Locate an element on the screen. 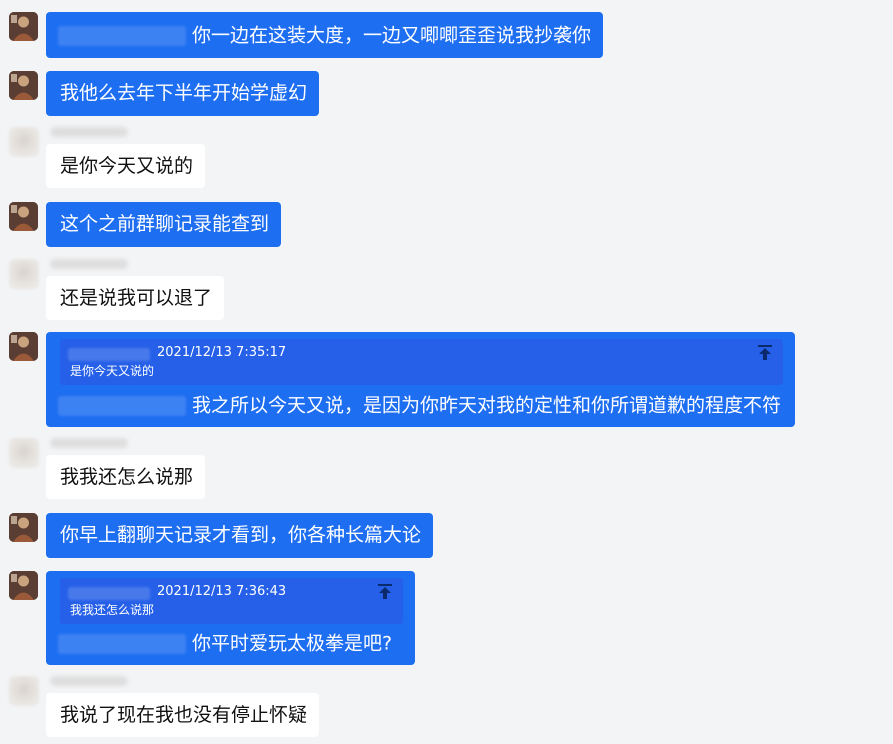 This screenshot has width=893, height=744. chat-bubble-sent: 这个之前群聊记录能查到 is located at coordinates (164, 224).